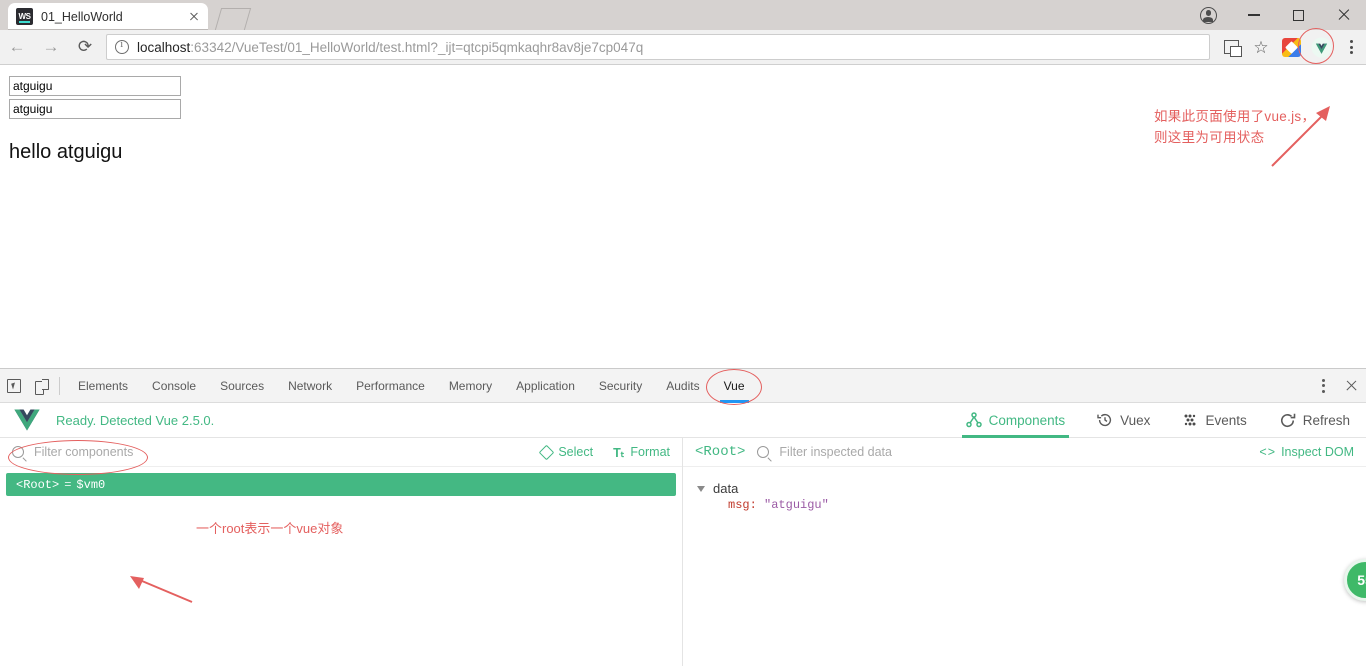  What do you see at coordinates (1027, 420) in the screenshot?
I see `vue-nav-components-label: Components` at bounding box center [1027, 420].